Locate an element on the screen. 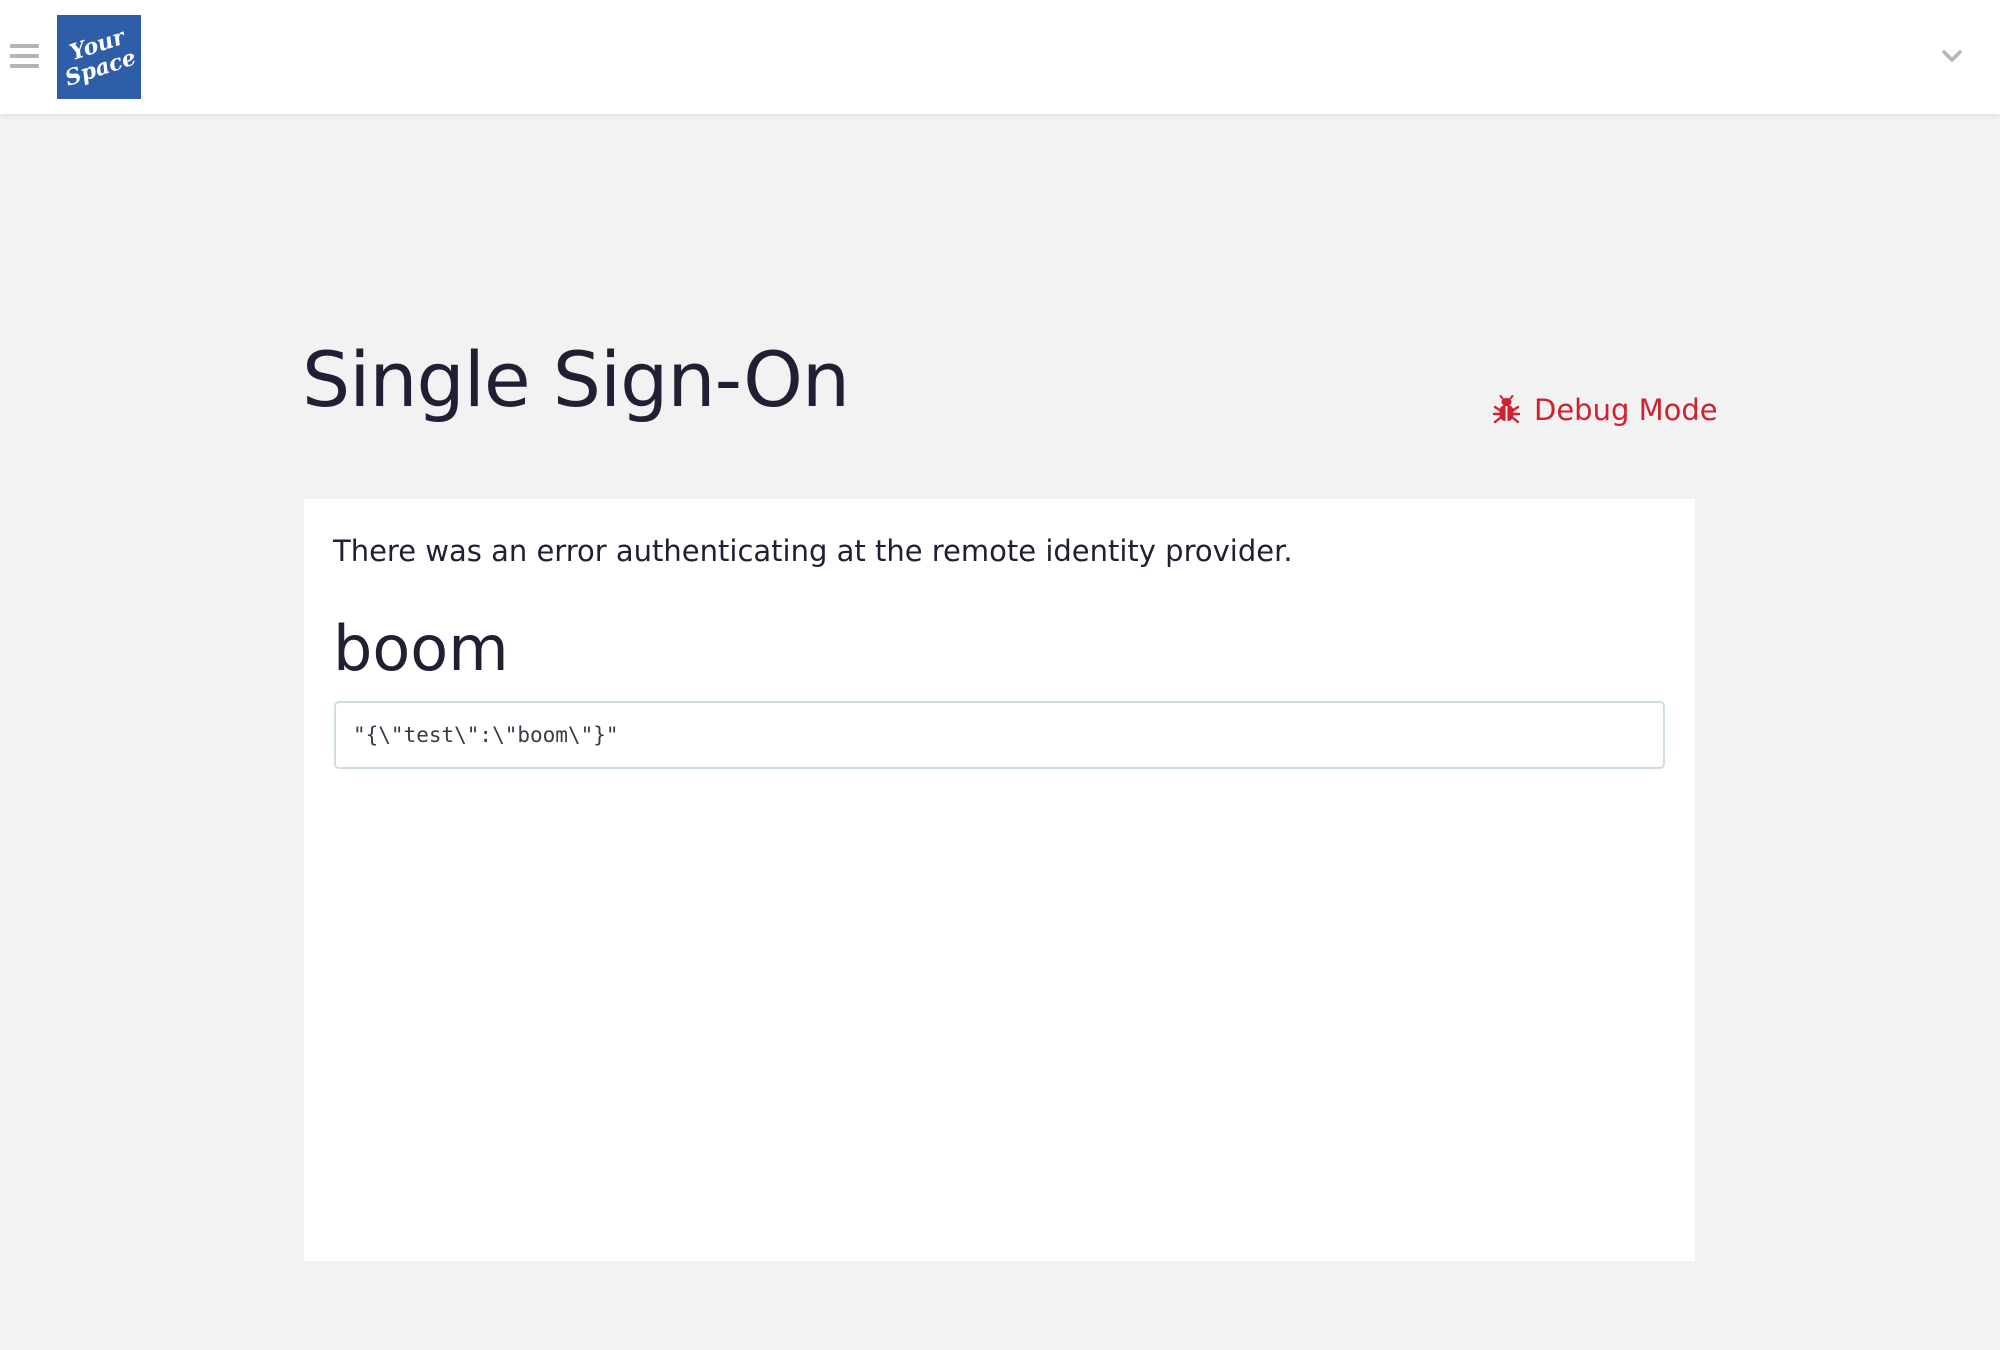 The height and width of the screenshot is (1350, 2000). hamburger-menu-icon is located at coordinates (24, 56).